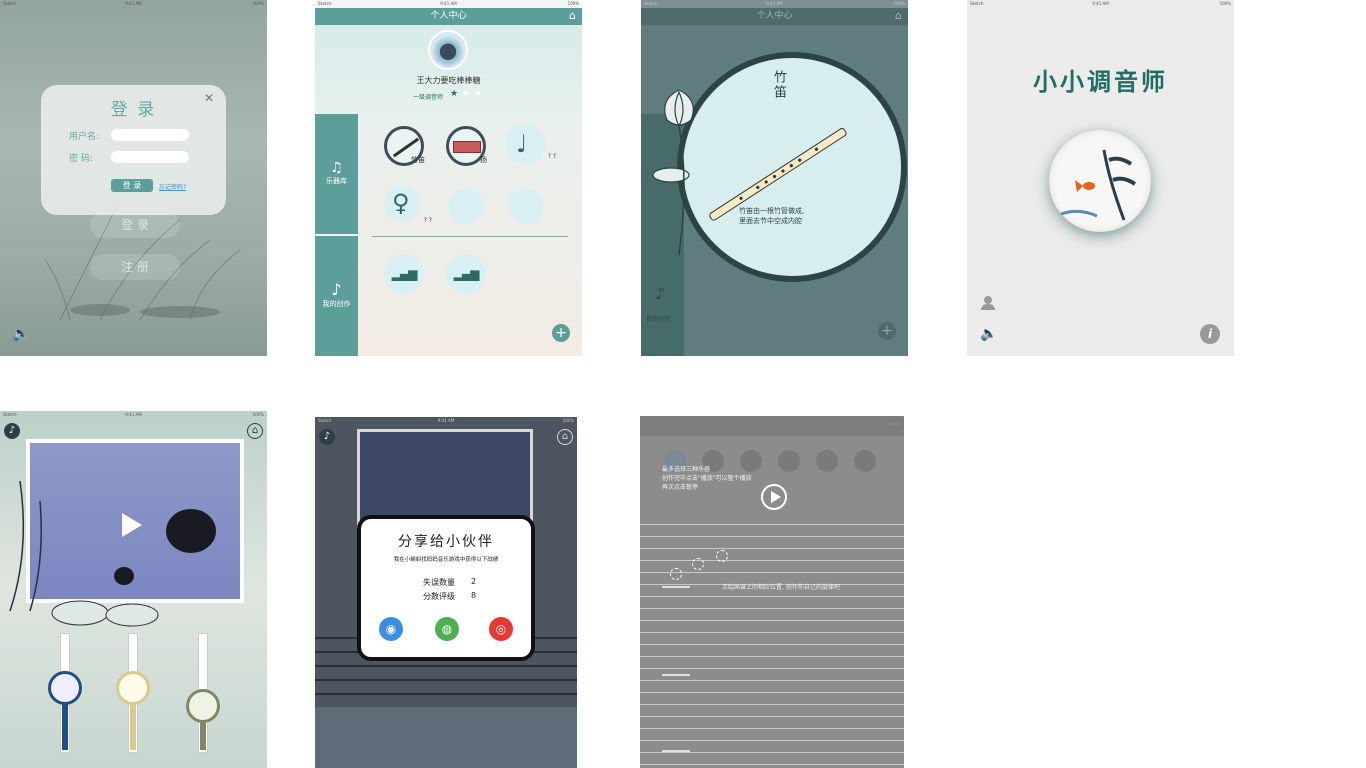 The image size is (1366, 768). What do you see at coordinates (133, 150) in the screenshot?
I see `login-dialog: ✕ 登 录 用户名: 密 码: 登 录 忘记密码?` at bounding box center [133, 150].